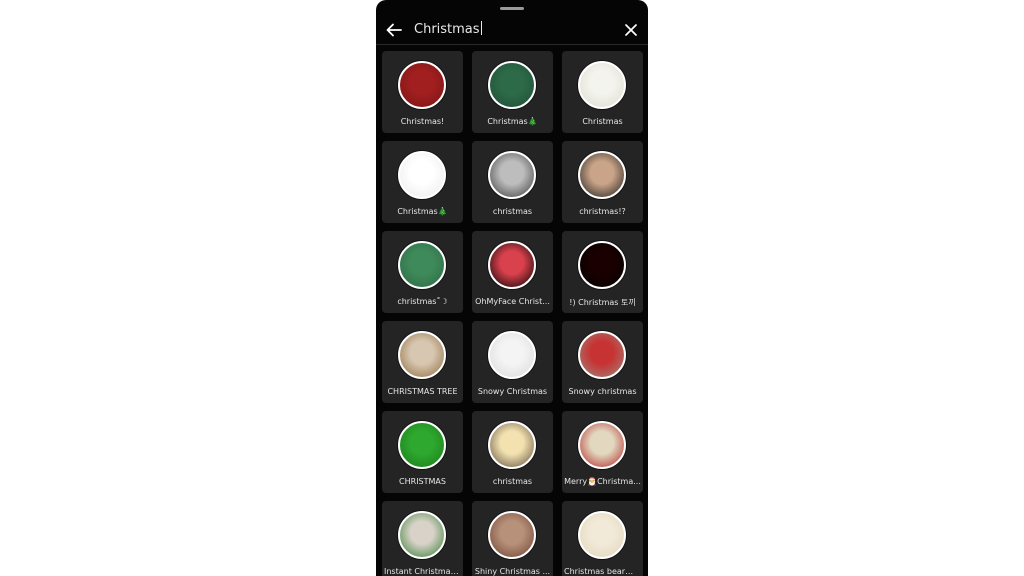 The width and height of the screenshot is (1024, 576). I want to click on effect-tile: Christmas!, so click(422, 92).